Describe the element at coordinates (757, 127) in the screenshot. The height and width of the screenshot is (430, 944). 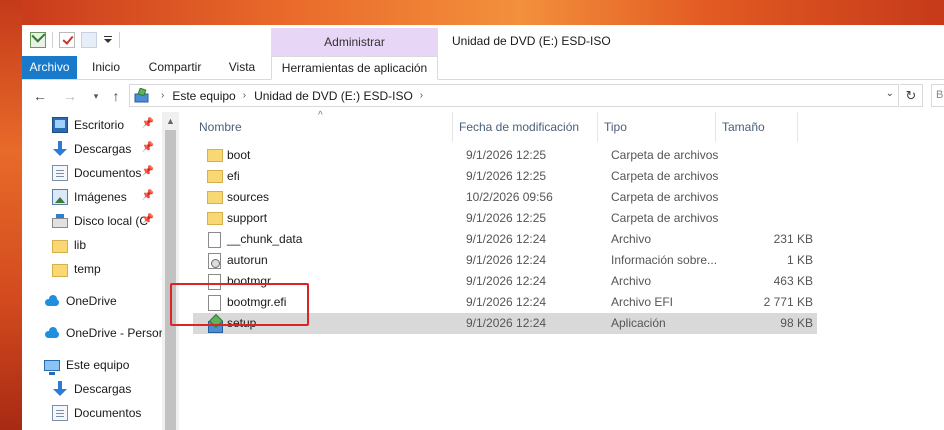
I see `column-header-size: Tamaño` at that location.